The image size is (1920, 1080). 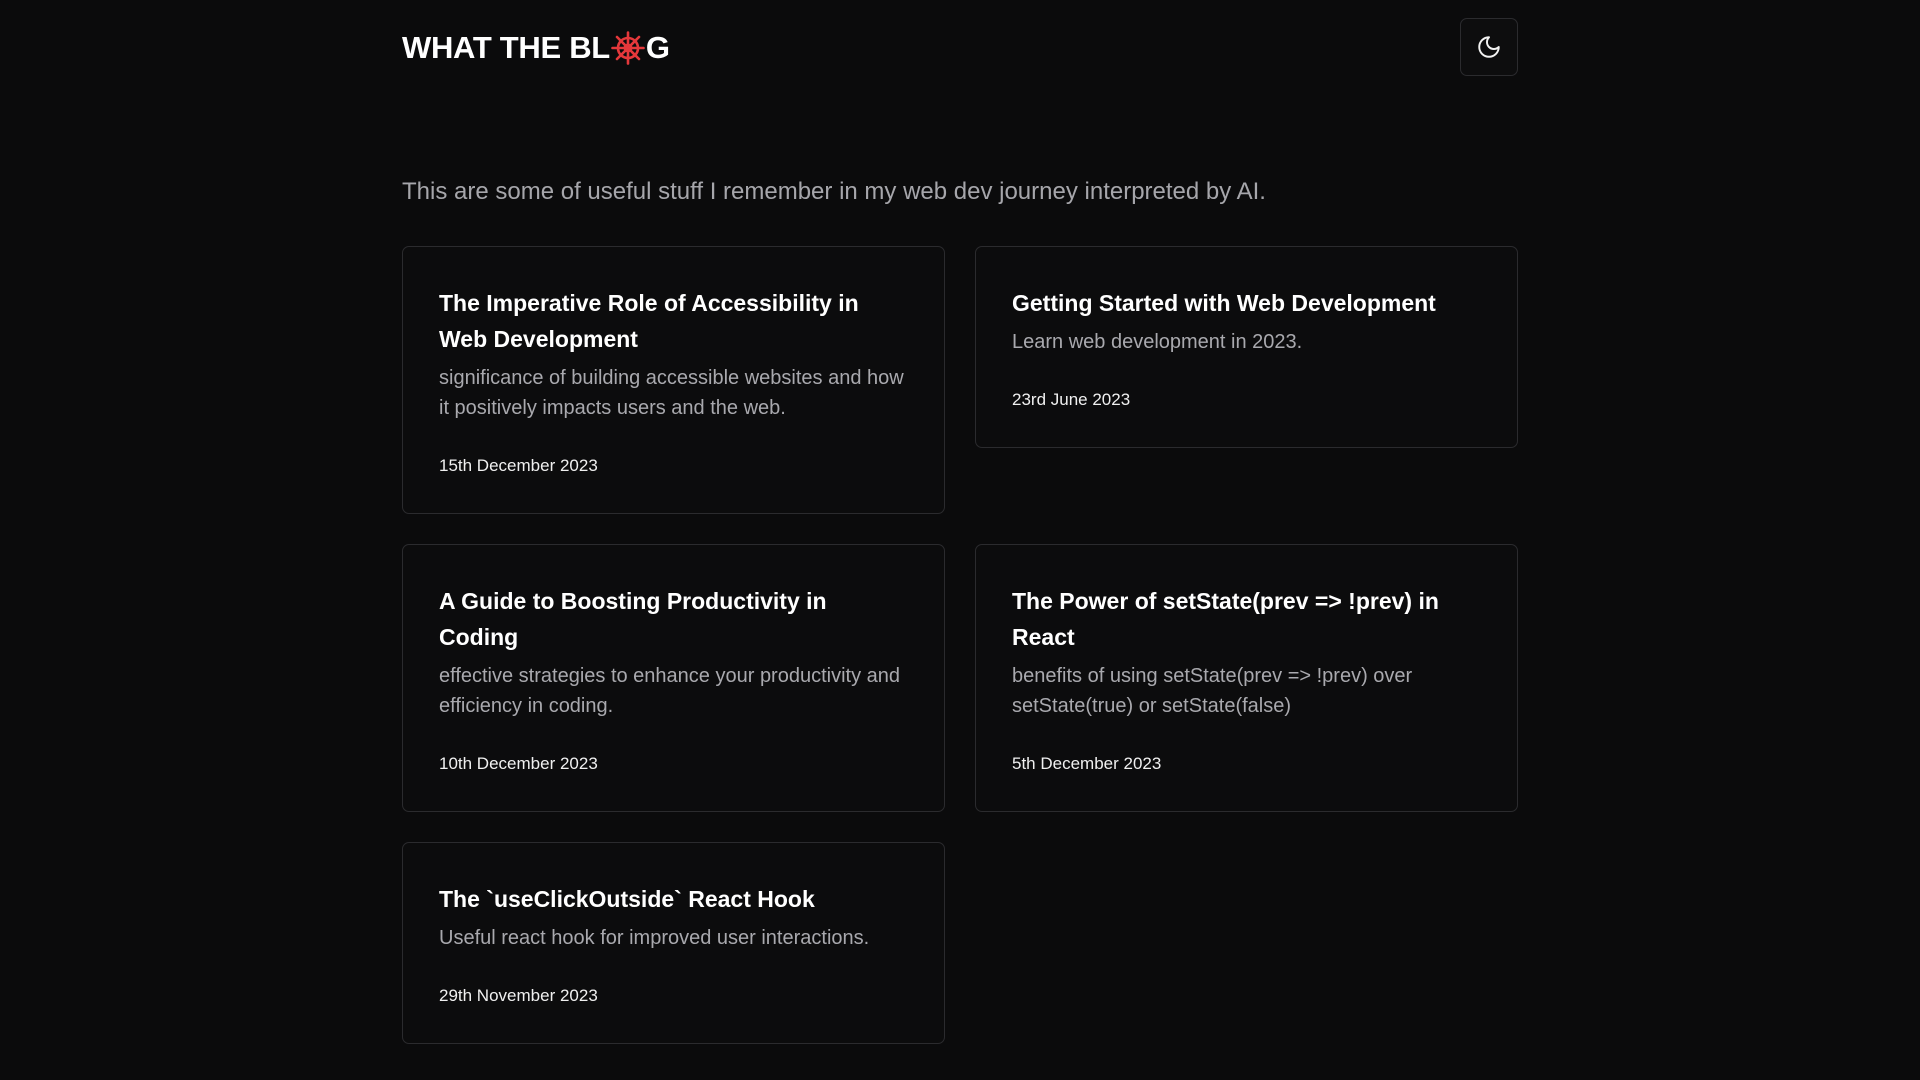 What do you see at coordinates (518, 995) in the screenshot?
I see `post-date: 29th November 2023` at bounding box center [518, 995].